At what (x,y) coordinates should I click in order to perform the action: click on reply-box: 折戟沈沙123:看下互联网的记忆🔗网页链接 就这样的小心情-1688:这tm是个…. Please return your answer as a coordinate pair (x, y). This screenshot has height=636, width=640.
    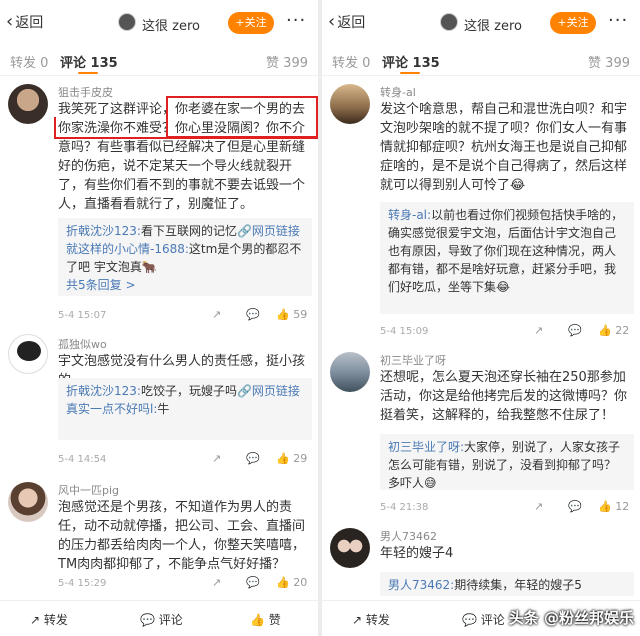
    Looking at the image, I should click on (185, 257).